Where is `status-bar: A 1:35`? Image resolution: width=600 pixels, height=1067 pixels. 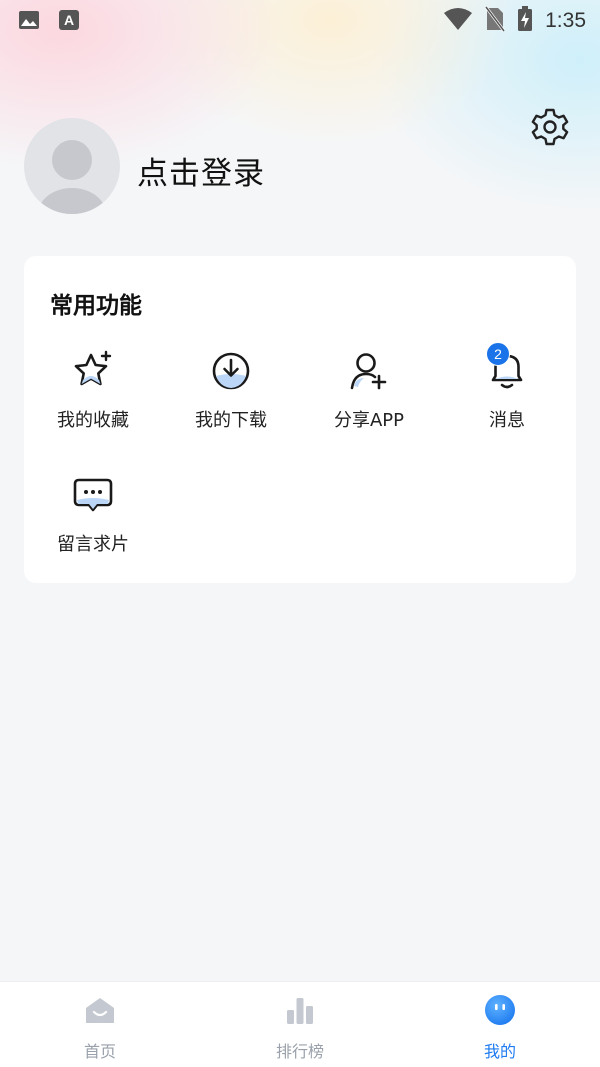 status-bar: A 1:35 is located at coordinates (300, 20).